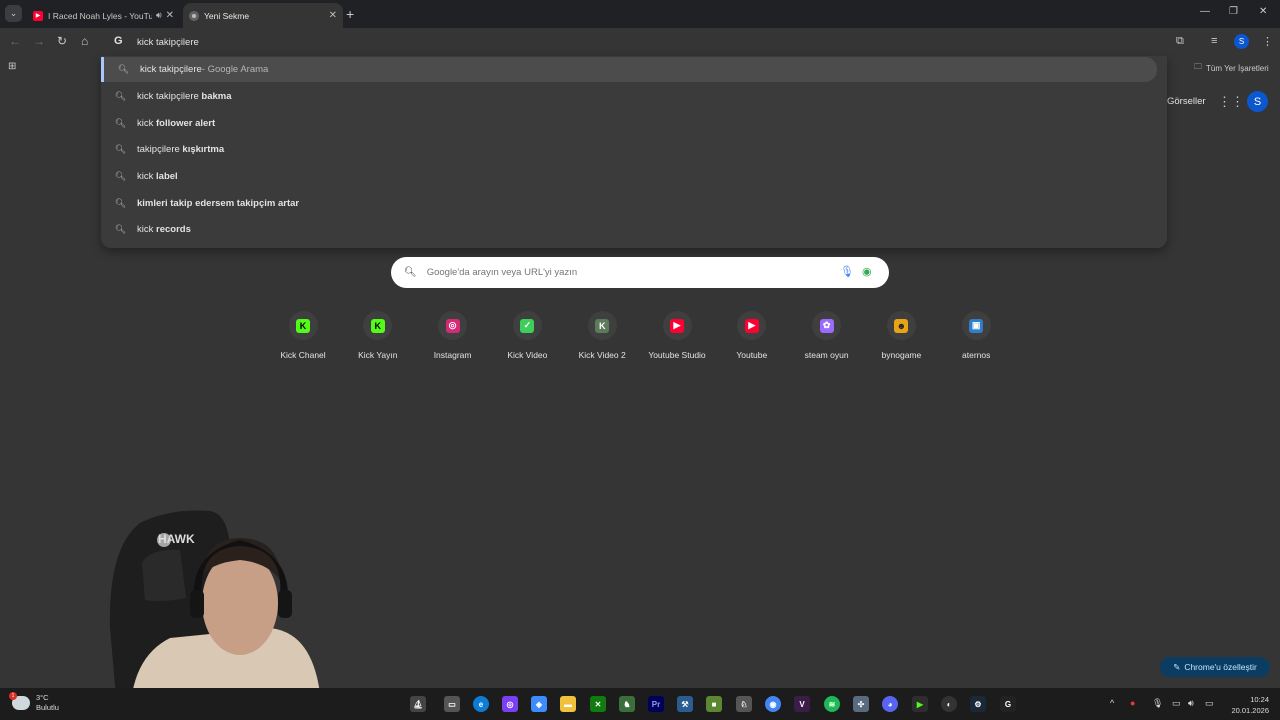  I want to click on weather-widget: 1 3°C Bulutlu, so click(34, 702).